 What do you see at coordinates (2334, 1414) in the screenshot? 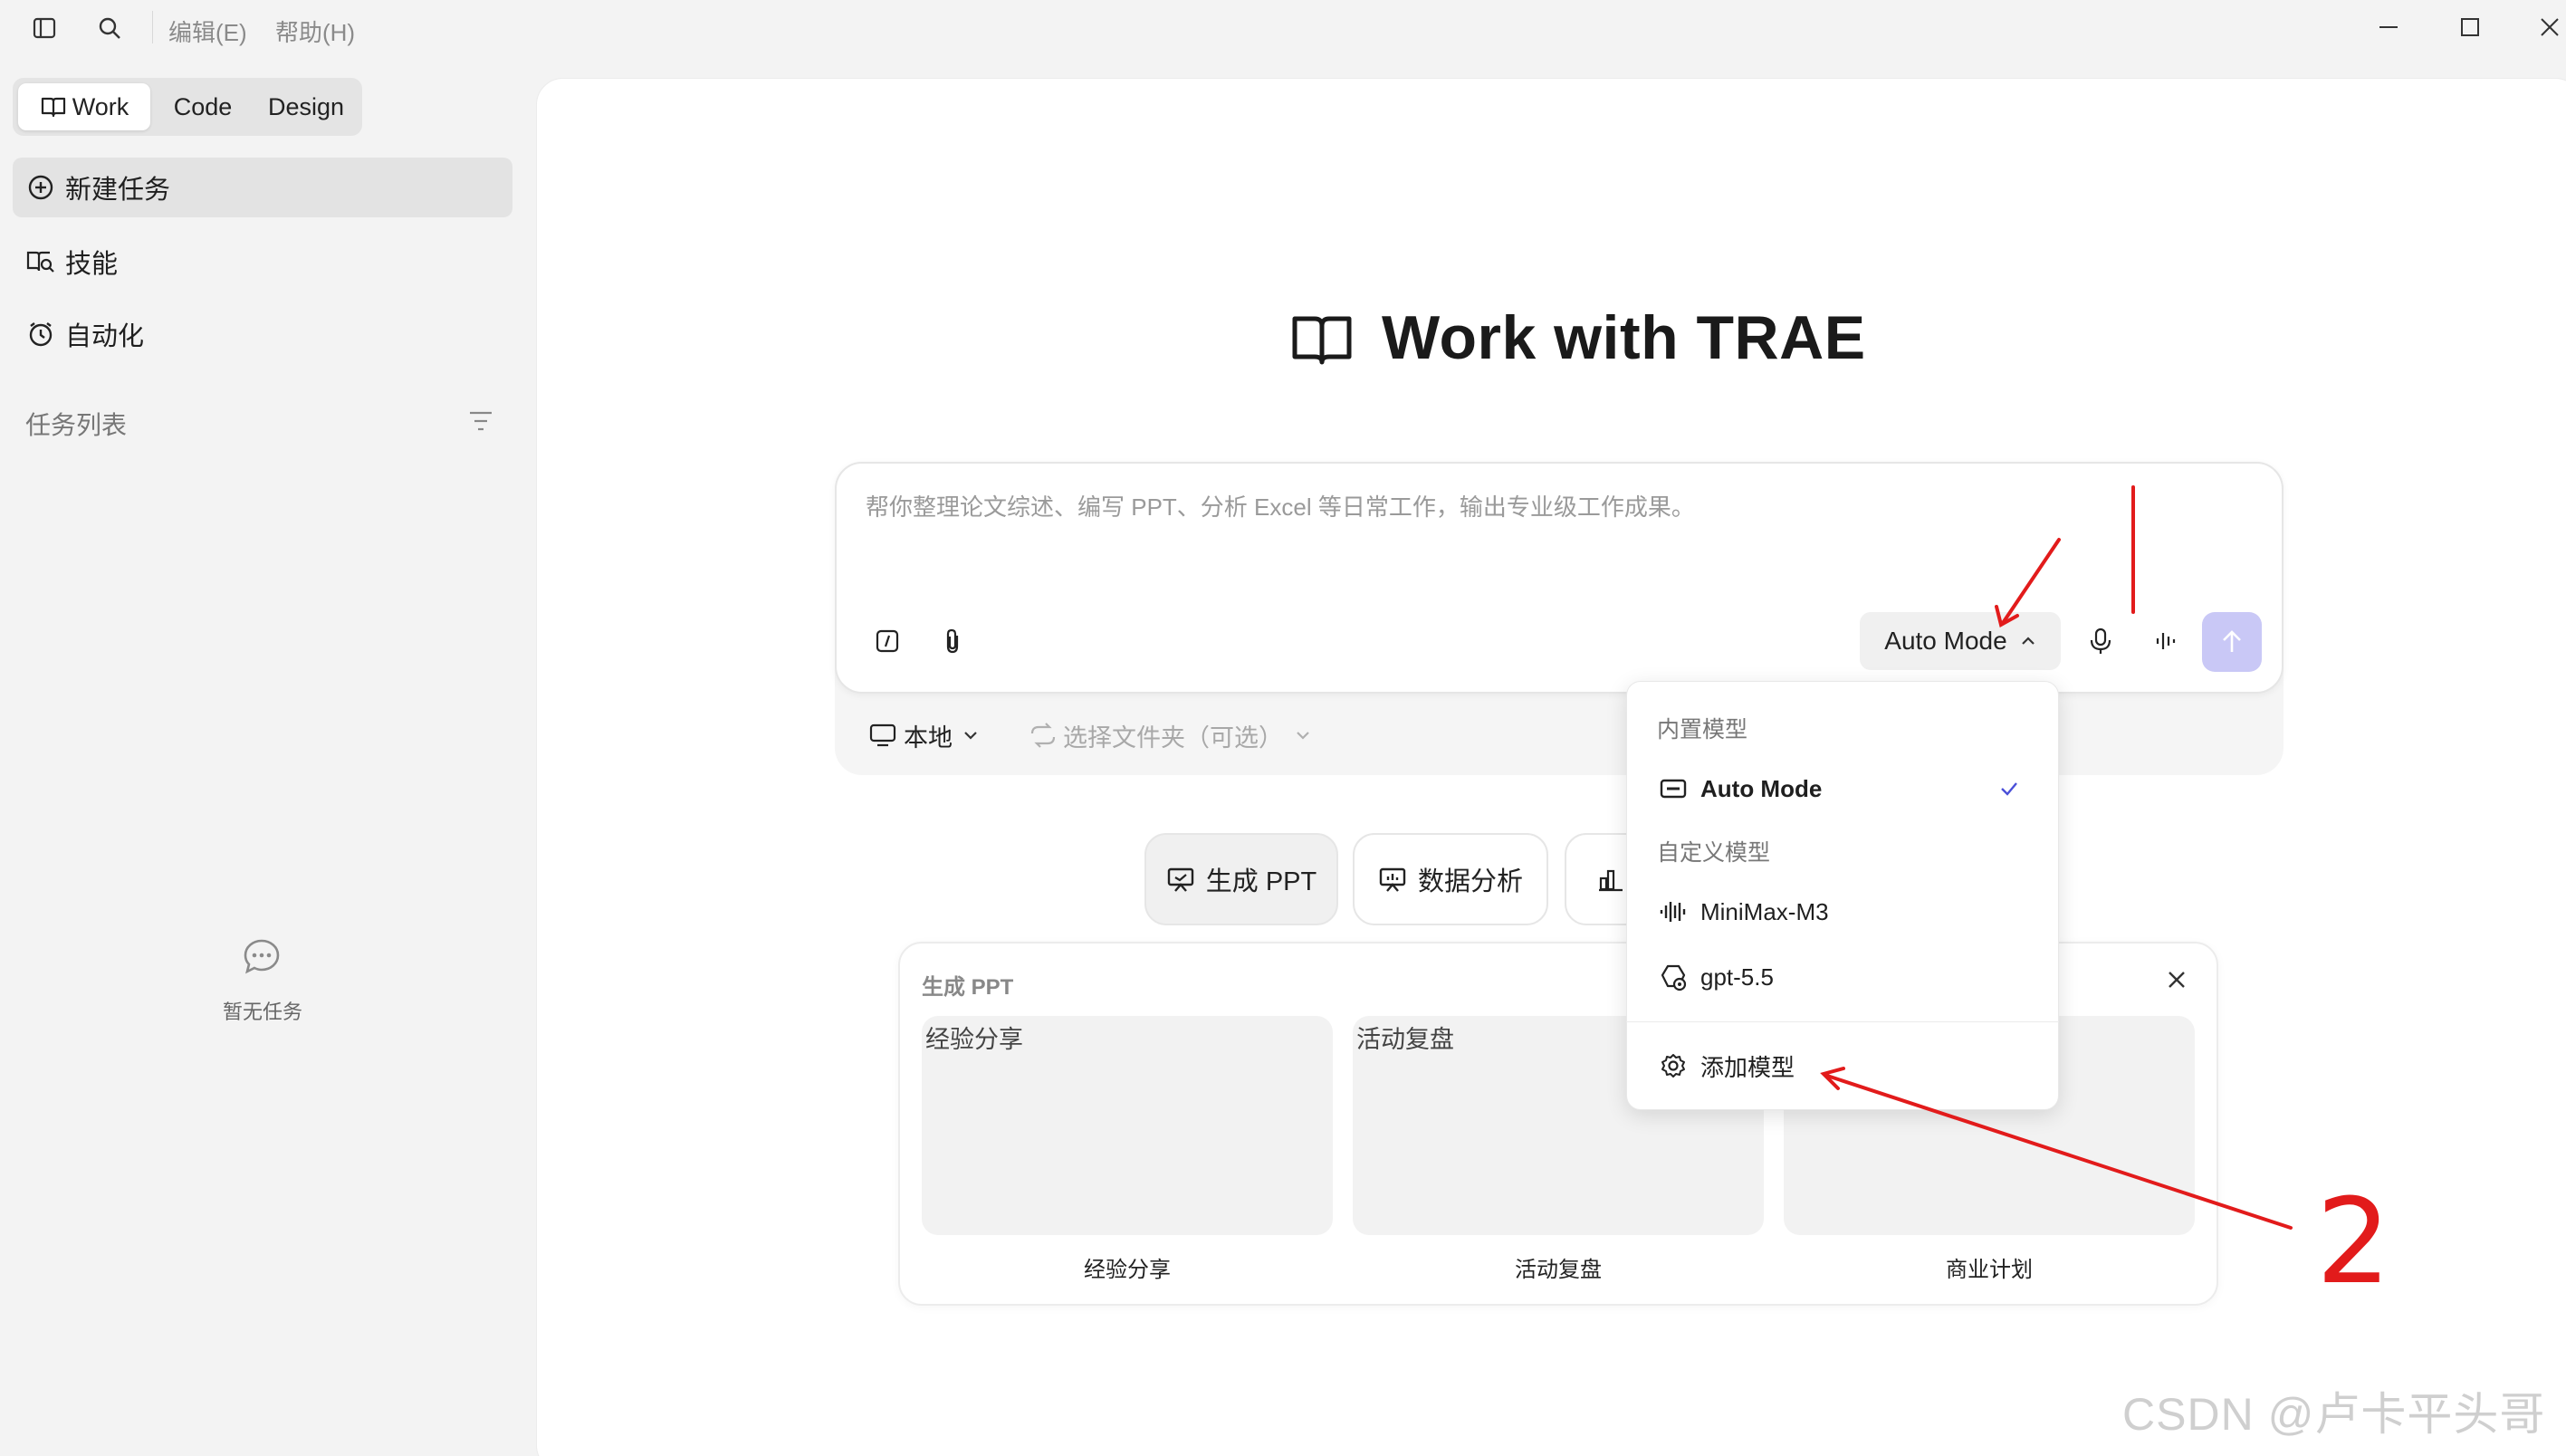
I see `watermark: CSDN @卢卡平头哥` at bounding box center [2334, 1414].